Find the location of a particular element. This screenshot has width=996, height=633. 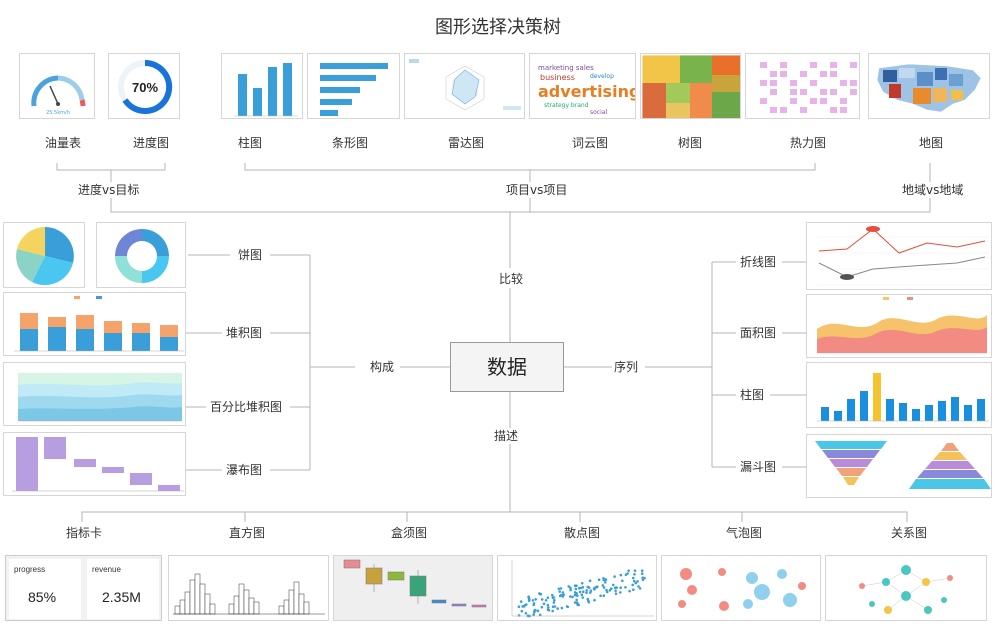

data-root-node: 数据 is located at coordinates (507, 367).